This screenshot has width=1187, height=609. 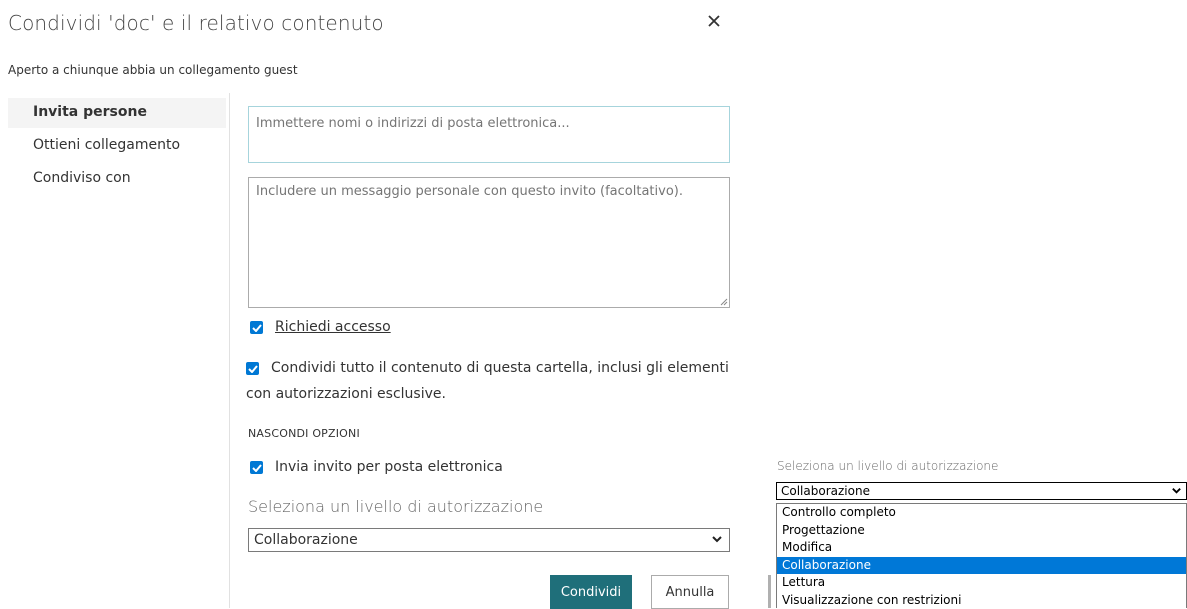 What do you see at coordinates (981, 583) in the screenshot?
I see `dropdown-option-read: Lettura` at bounding box center [981, 583].